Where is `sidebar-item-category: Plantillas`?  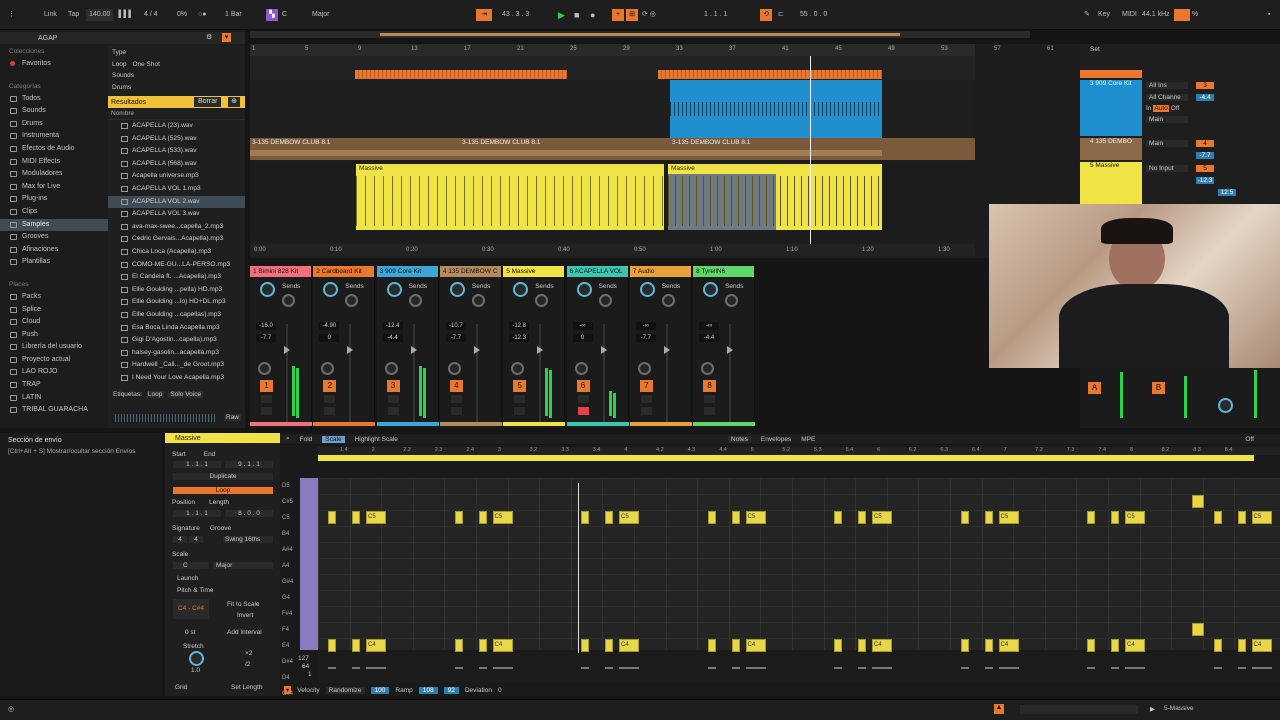 sidebar-item-category: Plantillas is located at coordinates (54, 262).